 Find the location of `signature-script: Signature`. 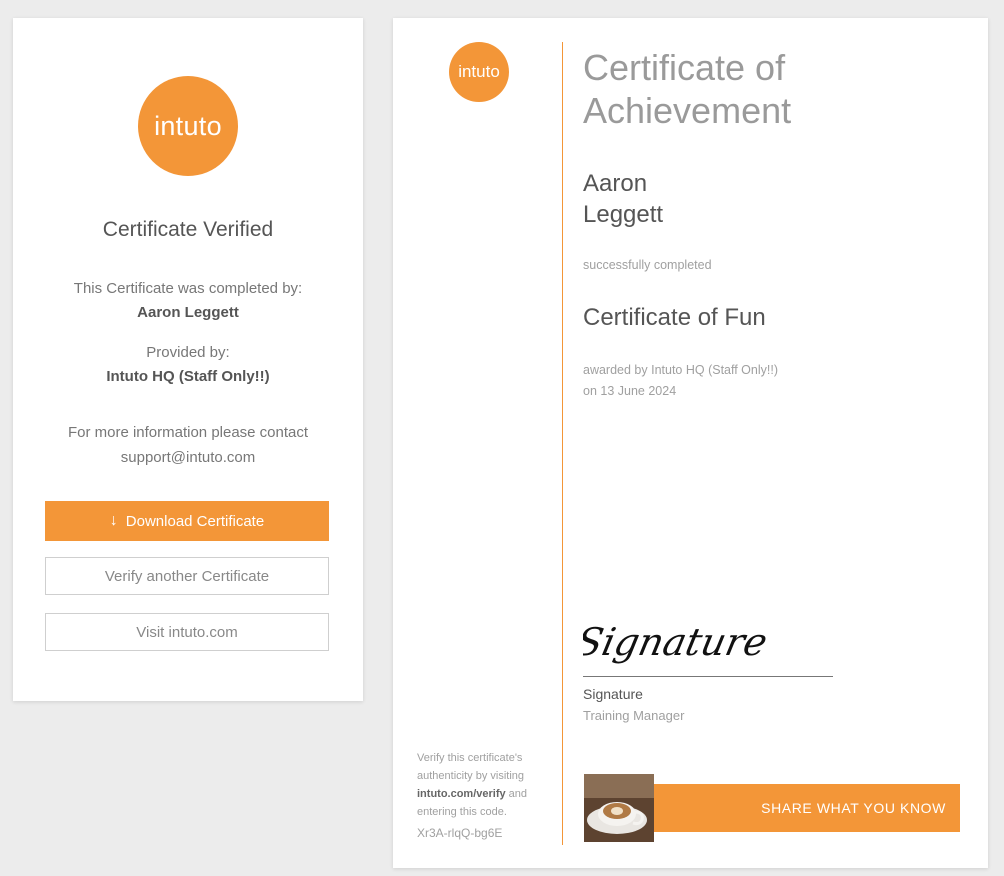

signature-script: Signature is located at coordinates (677, 642).